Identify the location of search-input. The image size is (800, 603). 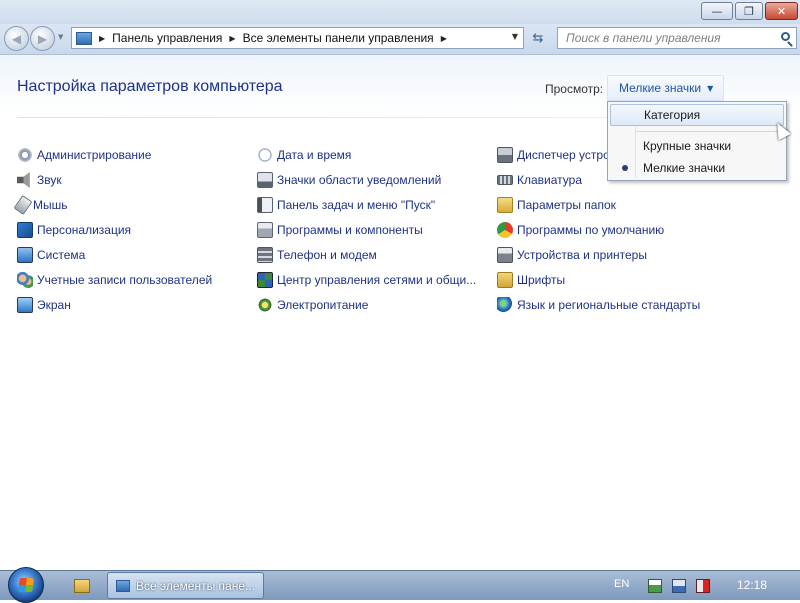
(665, 38).